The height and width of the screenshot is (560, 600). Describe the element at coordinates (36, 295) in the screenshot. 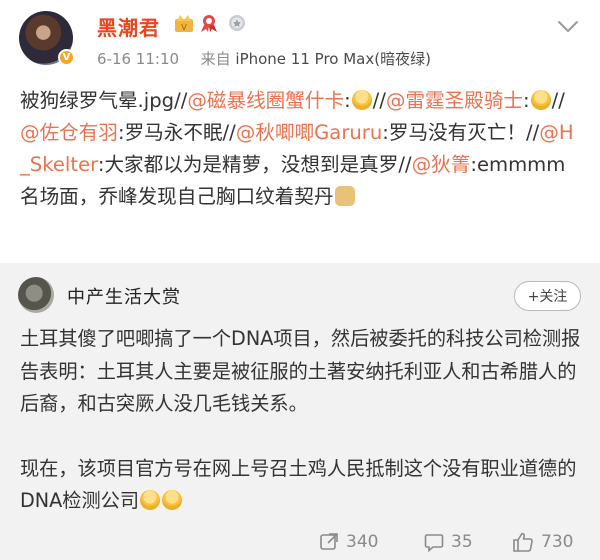

I see `repost-author-avatar` at that location.